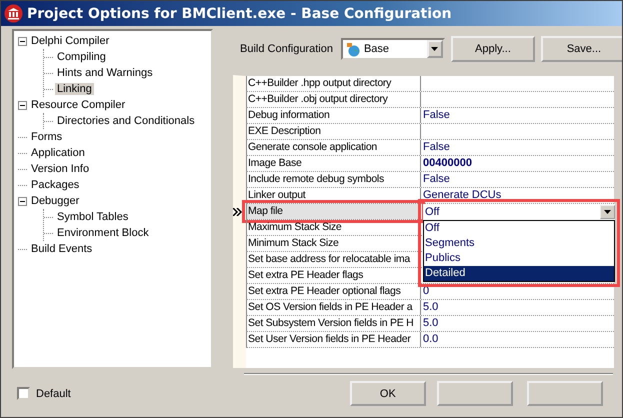 The height and width of the screenshot is (418, 623). I want to click on build-configuration-combo: Base, so click(392, 49).